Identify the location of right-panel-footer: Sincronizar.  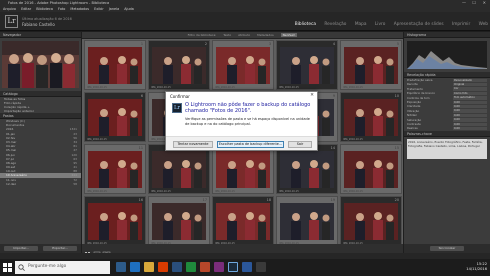
(447, 248).